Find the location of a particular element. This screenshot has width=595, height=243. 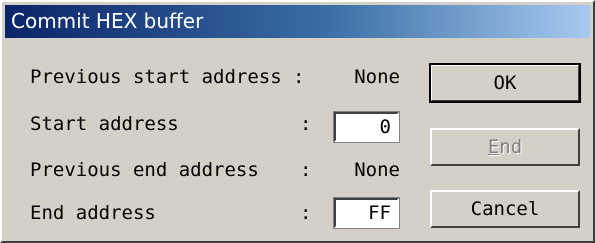

end-button: End is located at coordinates (505, 147).